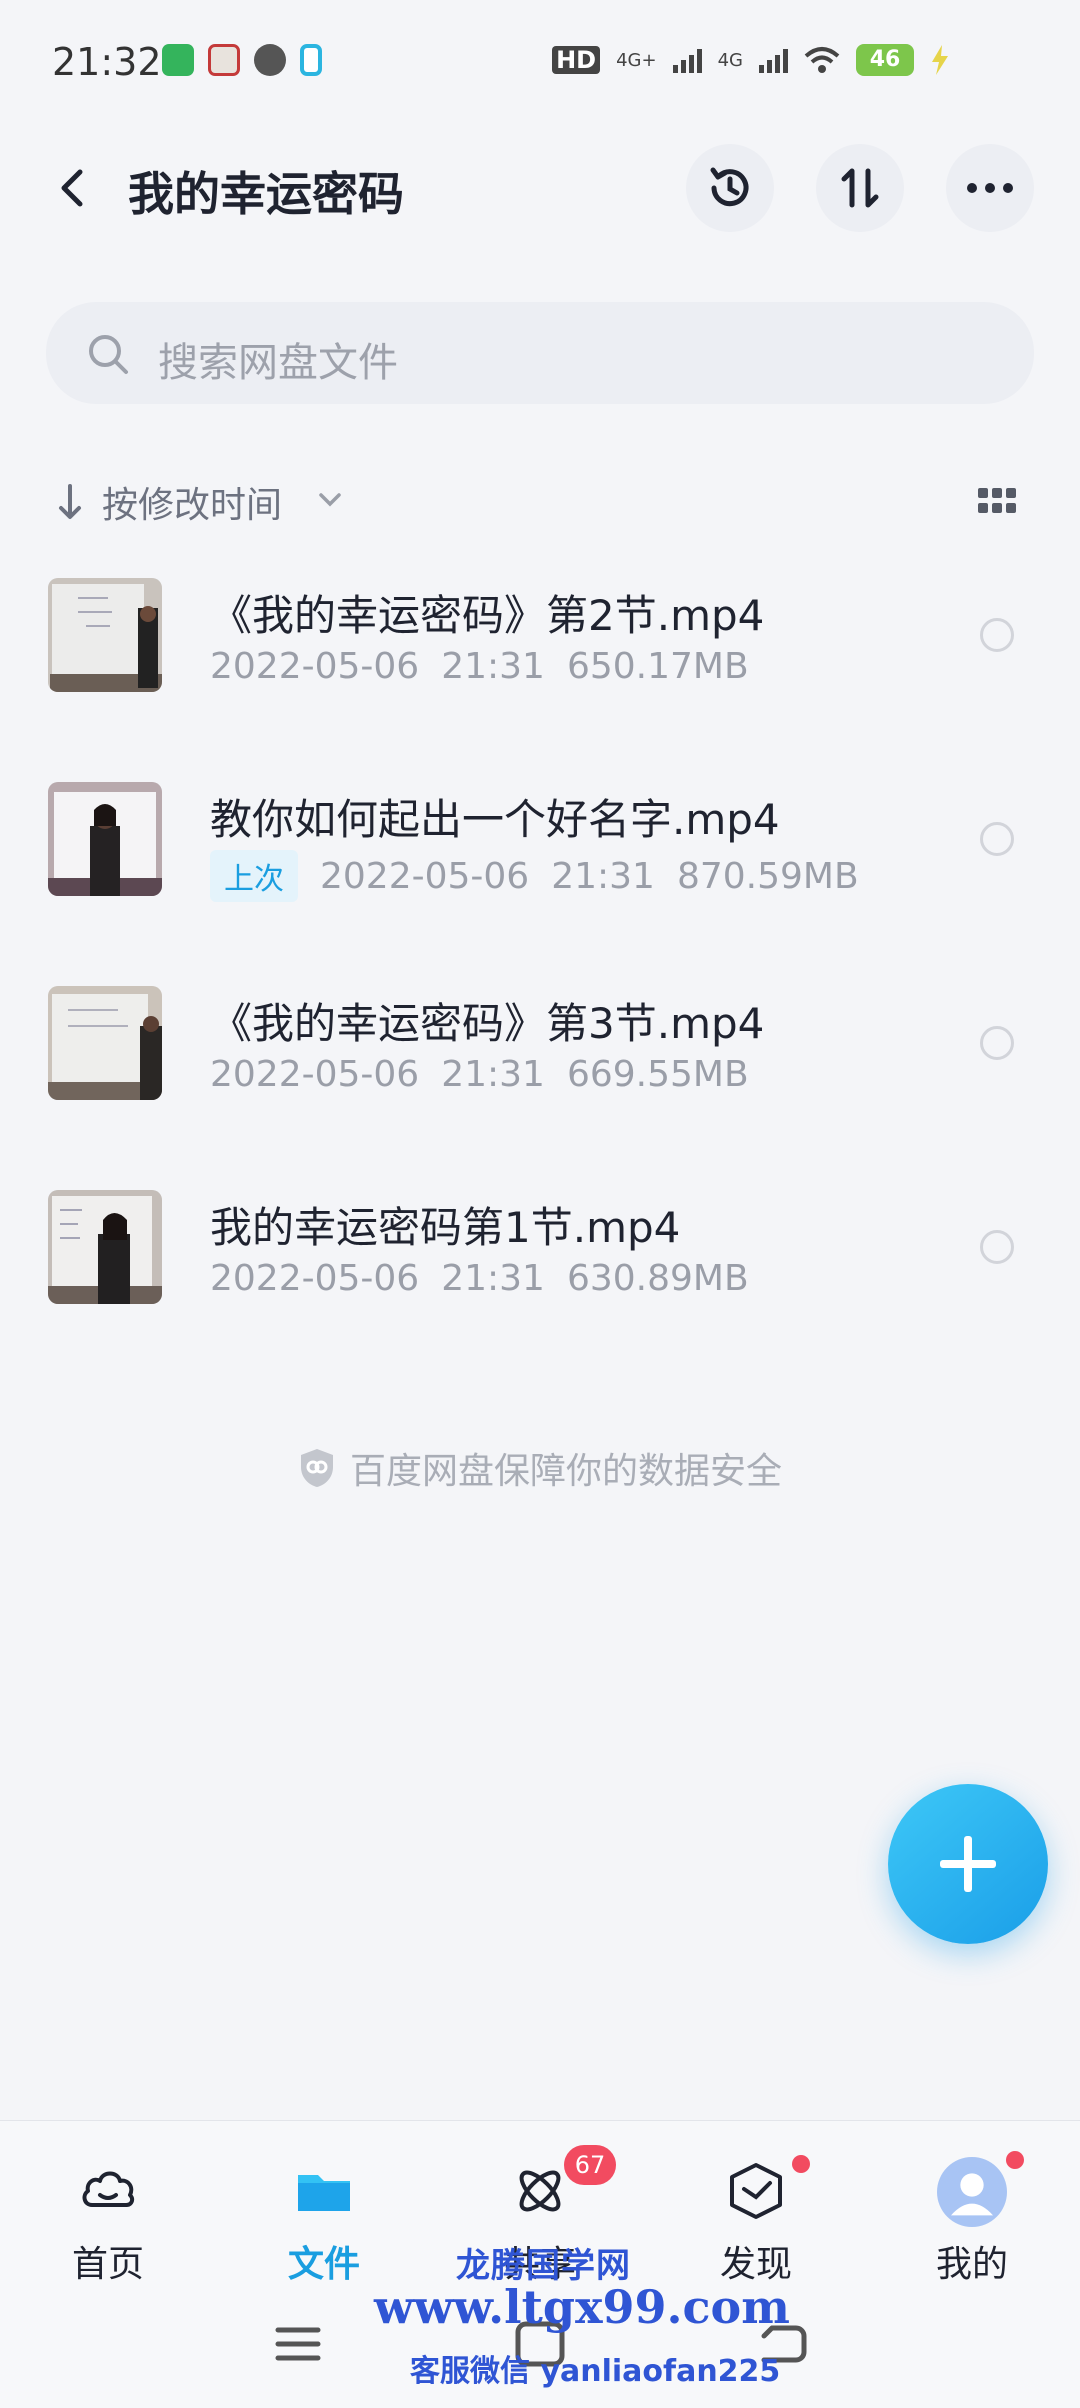 The image size is (1080, 2408). What do you see at coordinates (940, 60) in the screenshot?
I see `charging-icon` at bounding box center [940, 60].